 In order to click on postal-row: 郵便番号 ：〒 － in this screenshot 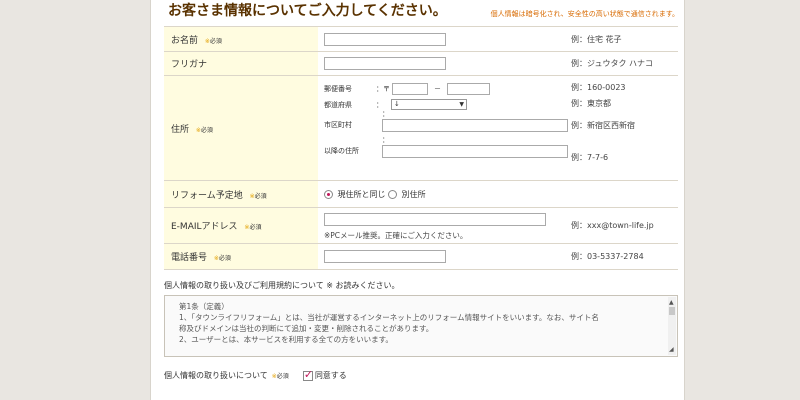, I will do `click(446, 89)`.